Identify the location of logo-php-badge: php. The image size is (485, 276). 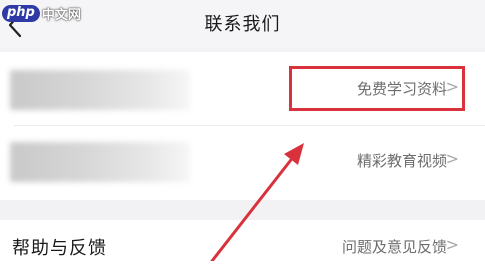
(21, 13).